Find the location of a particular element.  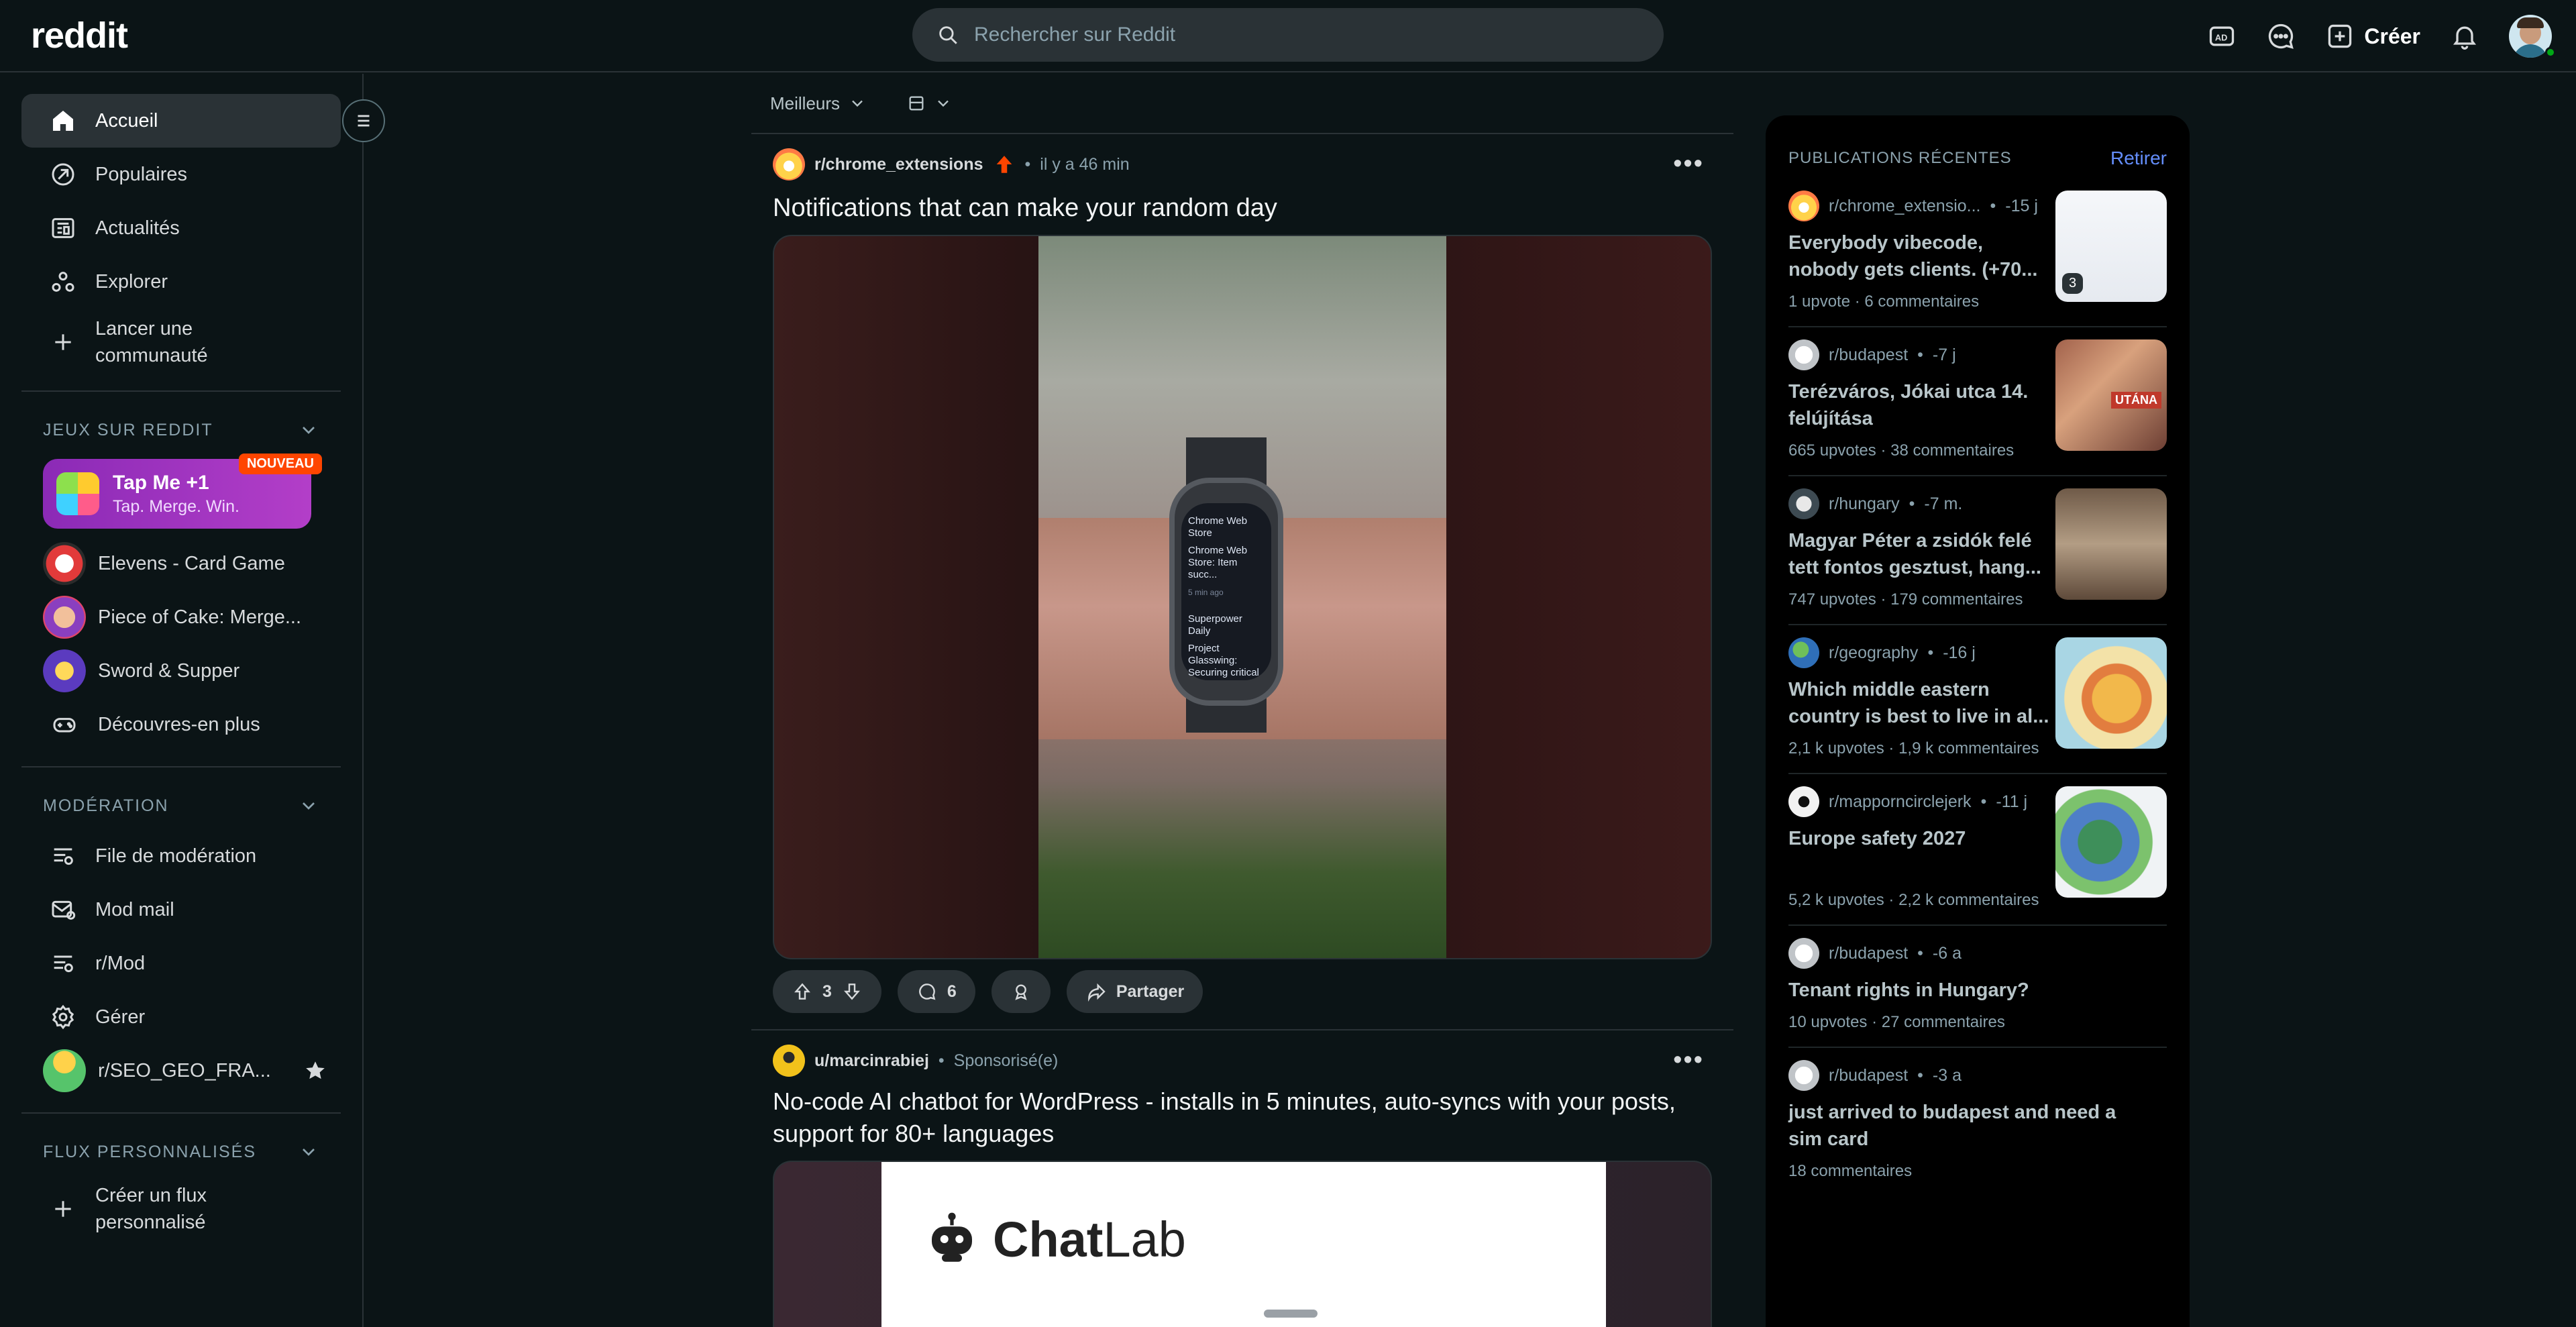

search-bar: Rechercher sur Reddit is located at coordinates (1288, 35).